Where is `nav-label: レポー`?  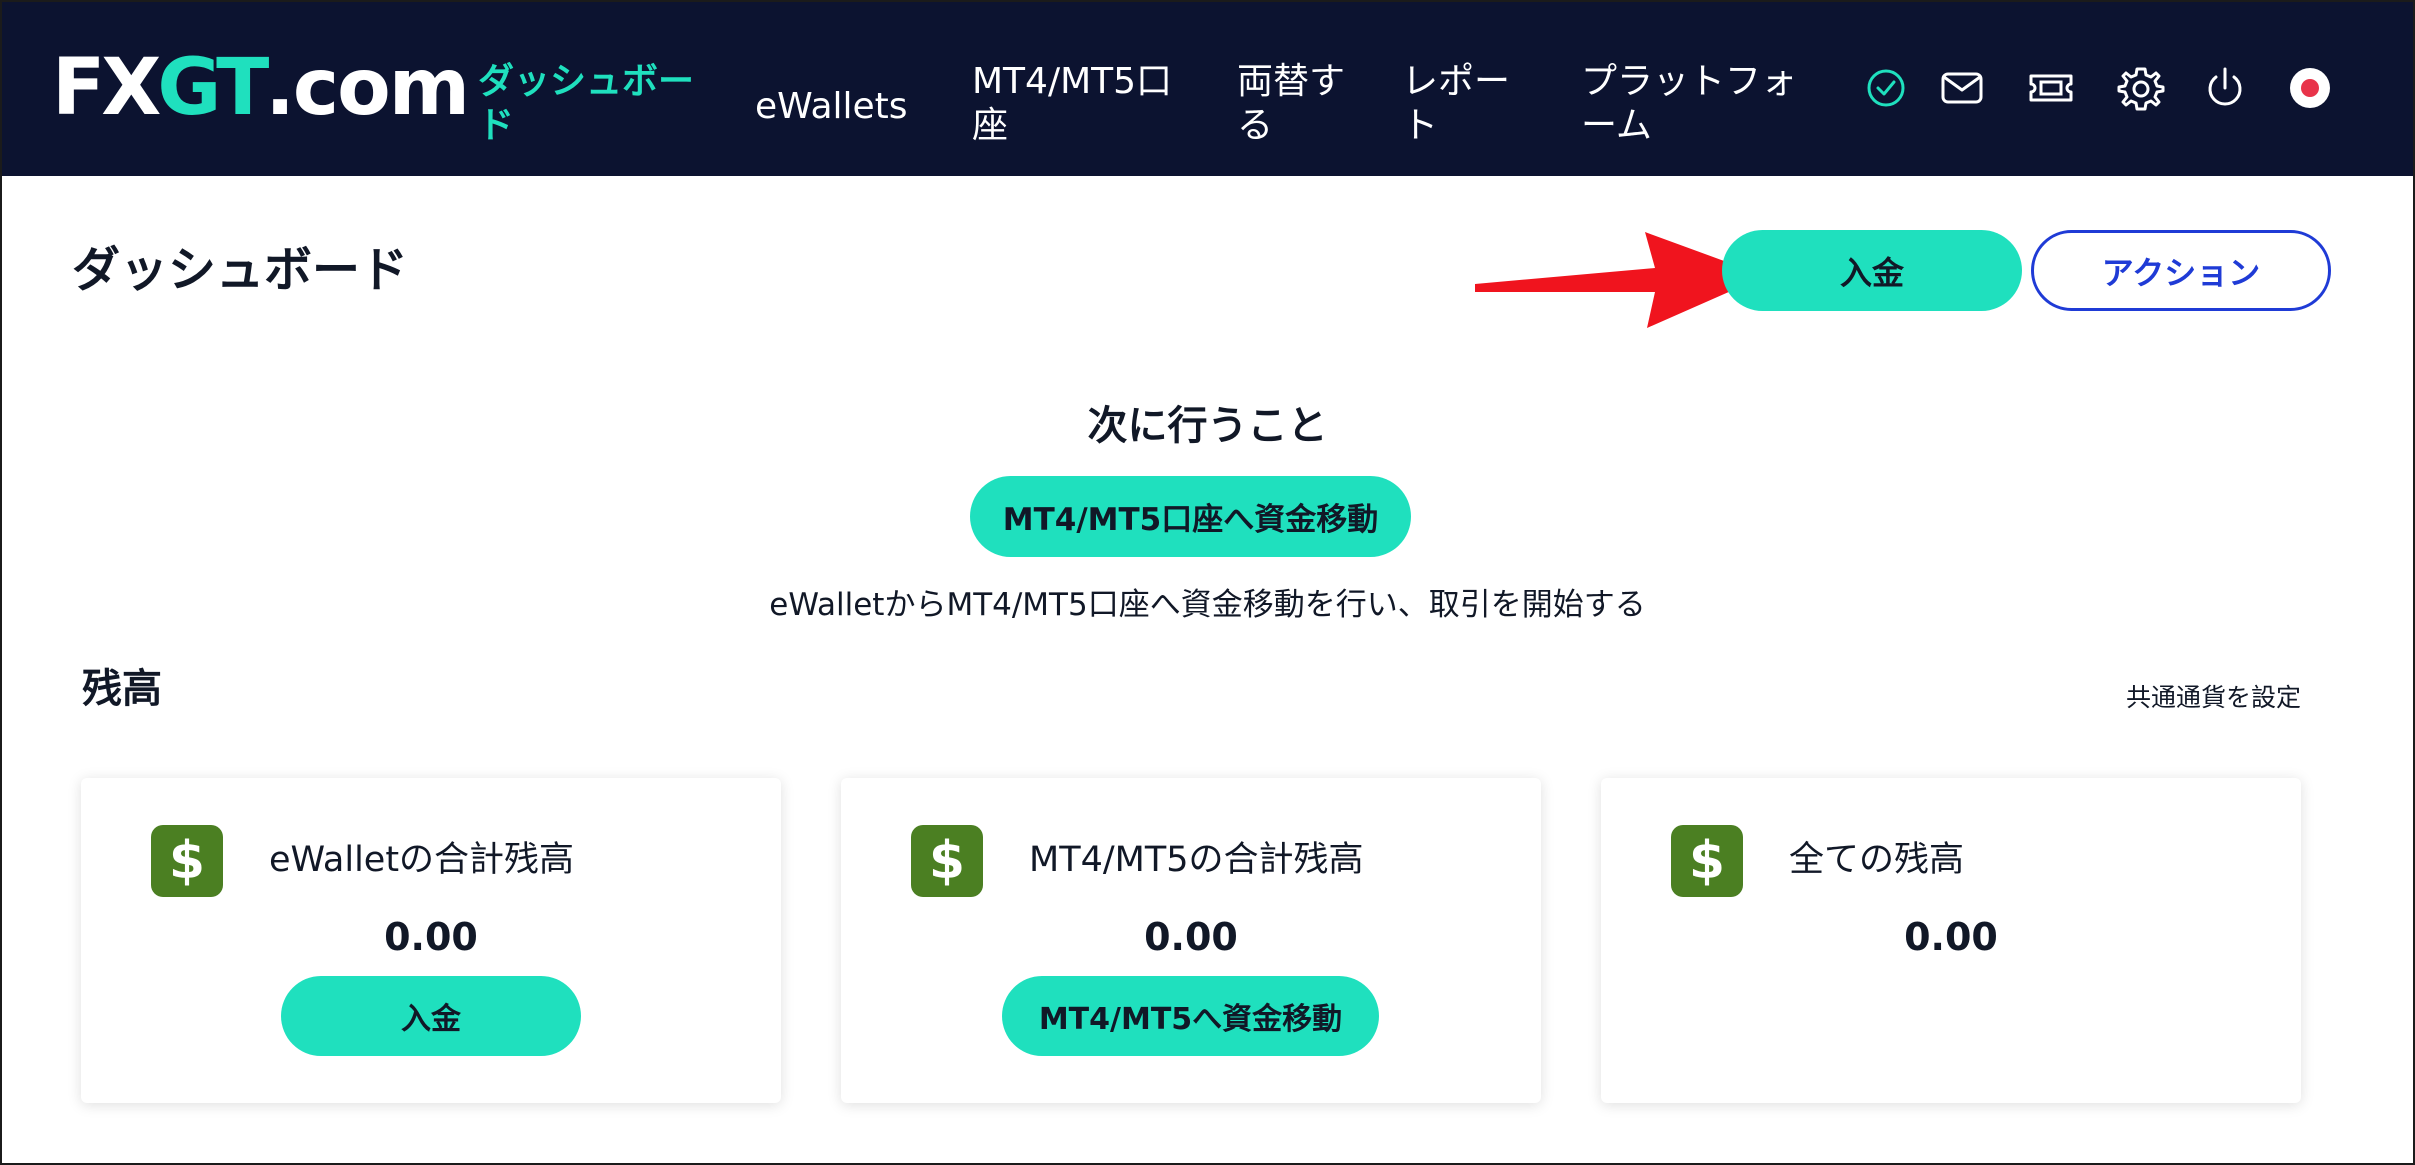
nav-label: レポー is located at coordinates (1456, 81).